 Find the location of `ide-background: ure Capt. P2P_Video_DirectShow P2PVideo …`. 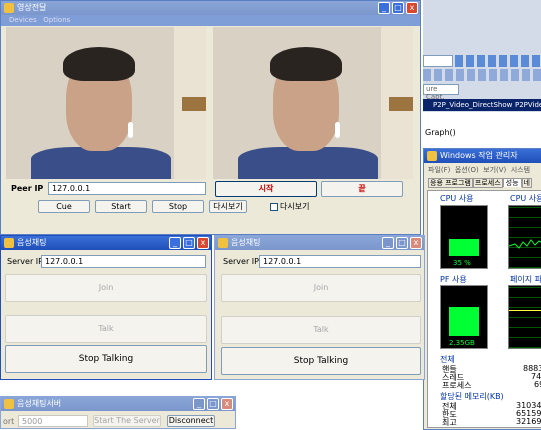

ide-background: ure Capt. P2P_Video_DirectShow P2PVideo … is located at coordinates (482, 74).